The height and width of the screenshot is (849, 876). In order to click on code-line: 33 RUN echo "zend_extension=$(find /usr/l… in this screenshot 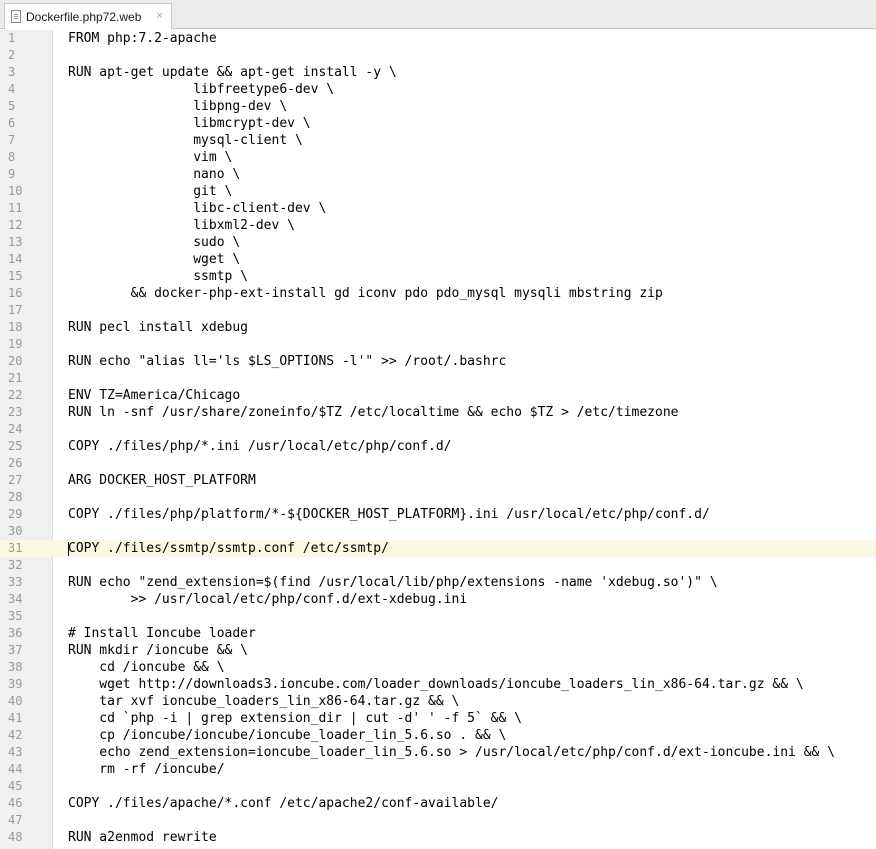, I will do `click(438, 582)`.